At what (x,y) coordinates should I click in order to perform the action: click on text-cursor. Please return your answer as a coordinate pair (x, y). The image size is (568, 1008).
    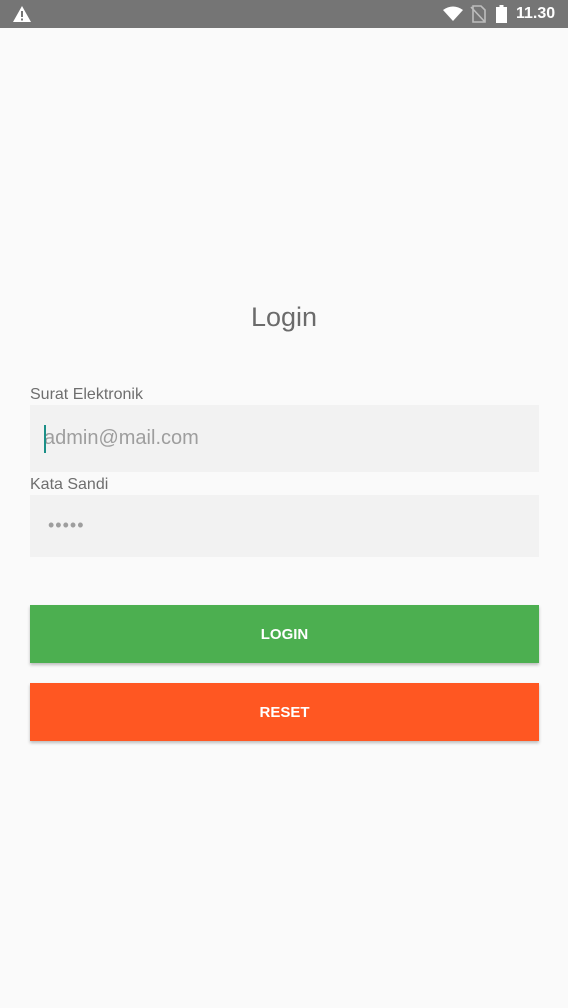
    Looking at the image, I should click on (45, 439).